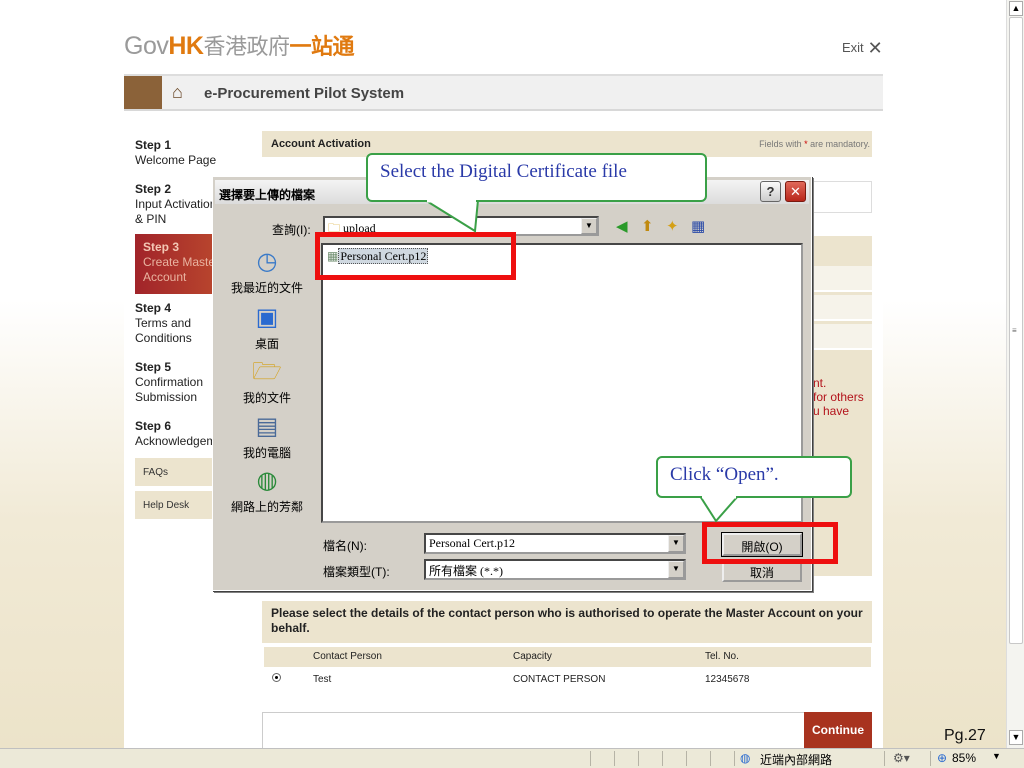 This screenshot has width=1024, height=768. I want to click on zoom-icon: ⊕, so click(942, 758).